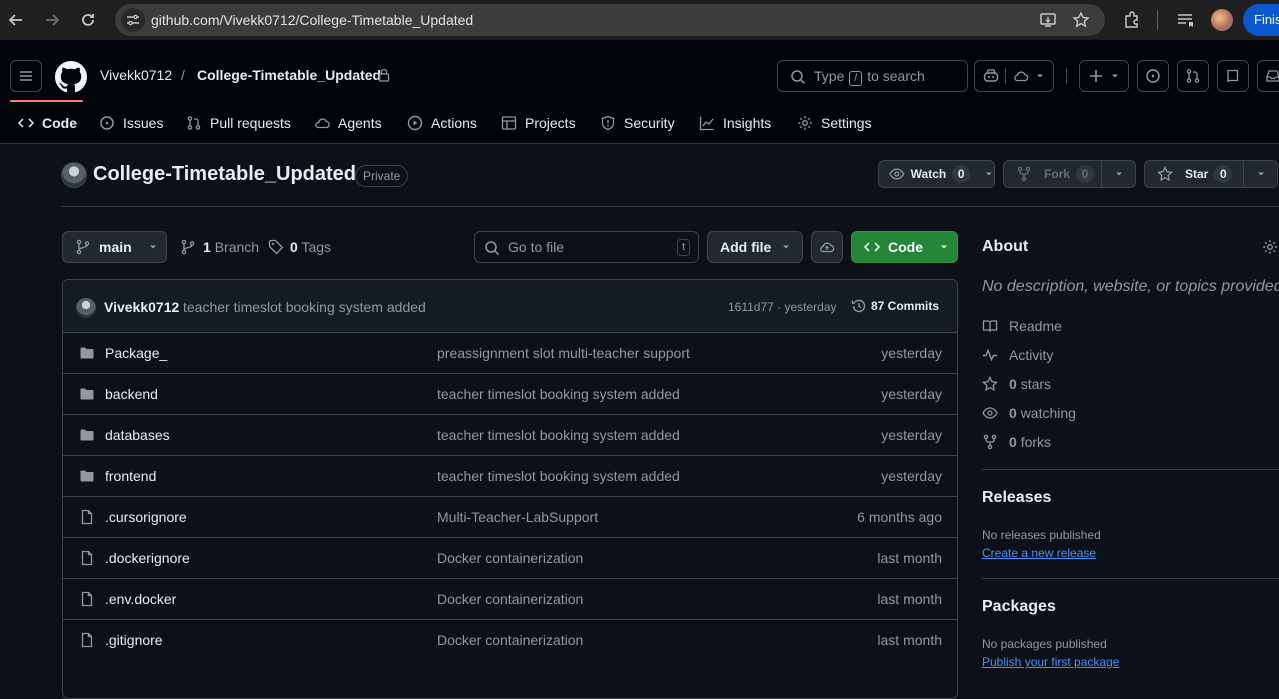  What do you see at coordinates (1185, 20) in the screenshot?
I see `reading-list-icon` at bounding box center [1185, 20].